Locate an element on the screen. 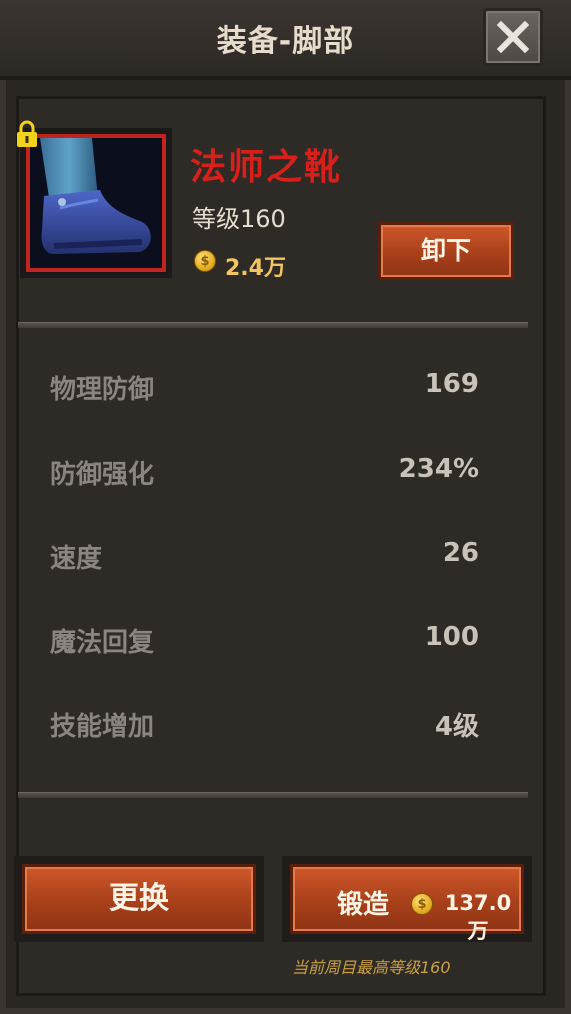  item-name: 法师之靴 is located at coordinates (266, 167).